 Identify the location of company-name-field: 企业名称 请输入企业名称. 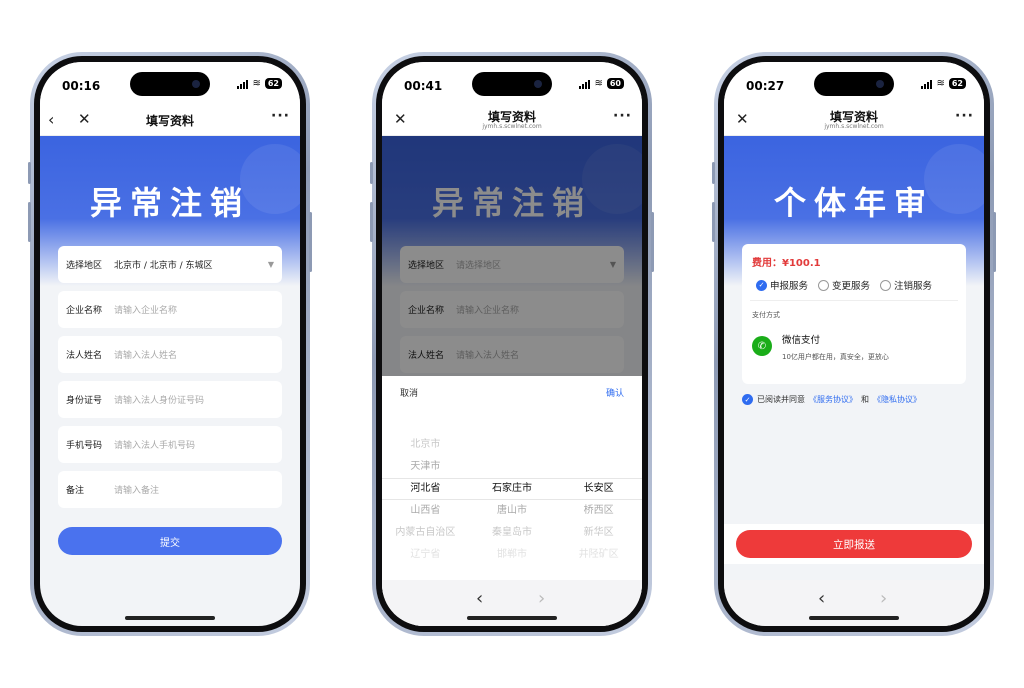
(170, 309).